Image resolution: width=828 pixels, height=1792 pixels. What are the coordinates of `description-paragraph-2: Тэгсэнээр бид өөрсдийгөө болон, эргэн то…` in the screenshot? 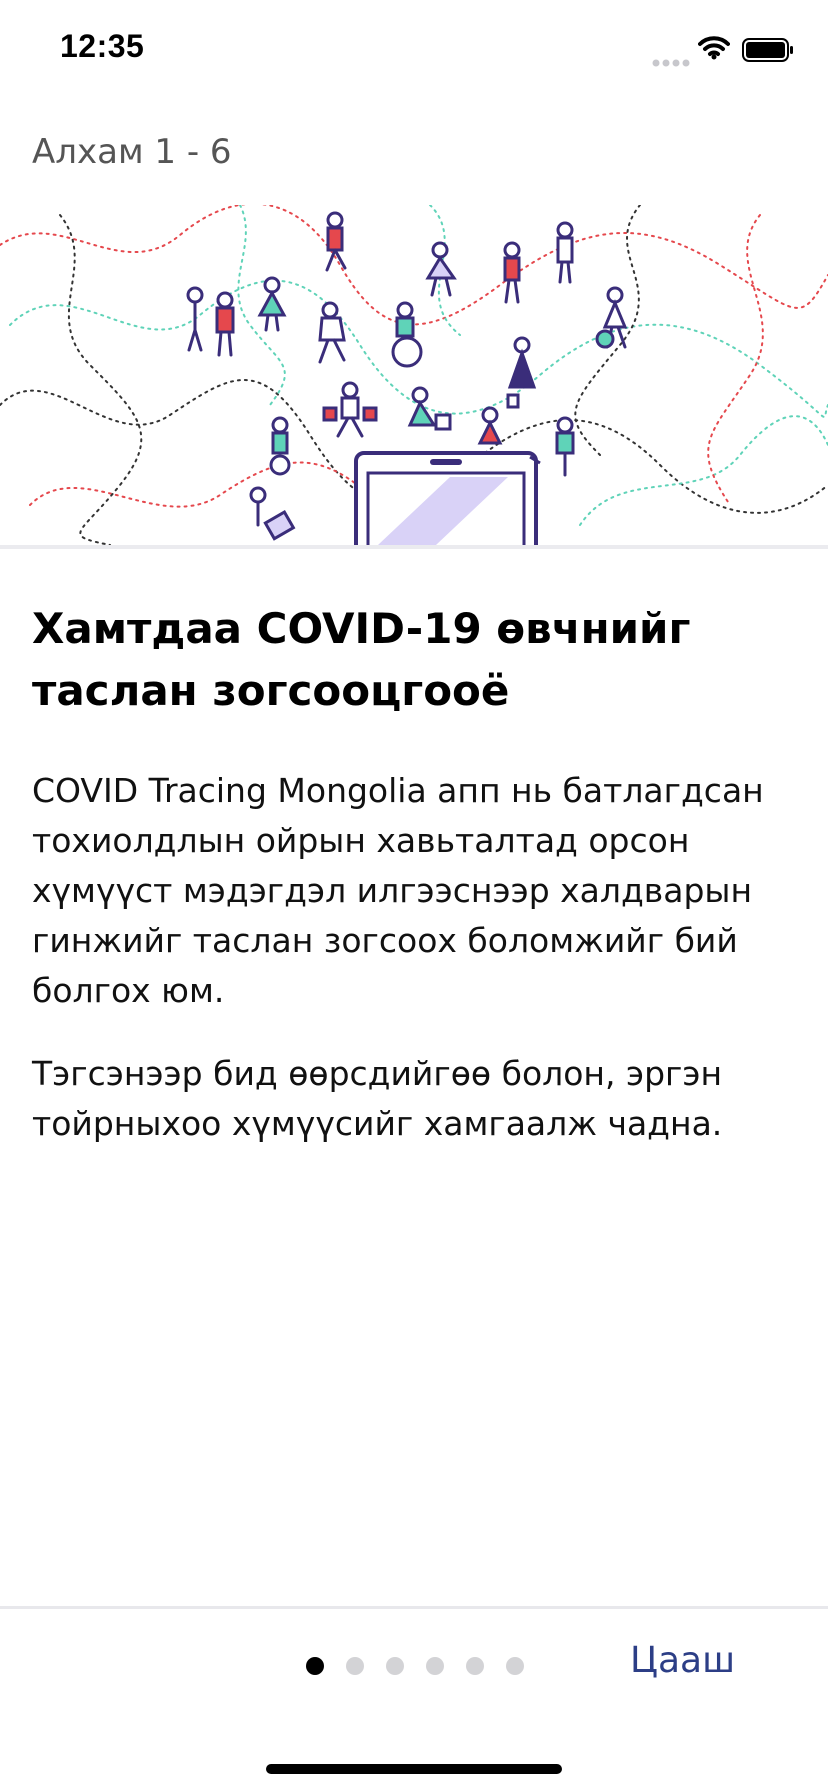 It's located at (377, 1098).